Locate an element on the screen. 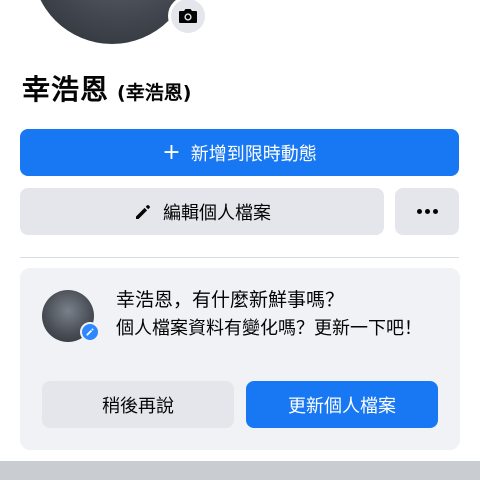 Image resolution: width=480 pixels, height=480 pixels. edit-profile-button: 編輯個人檔案 is located at coordinates (202, 211).